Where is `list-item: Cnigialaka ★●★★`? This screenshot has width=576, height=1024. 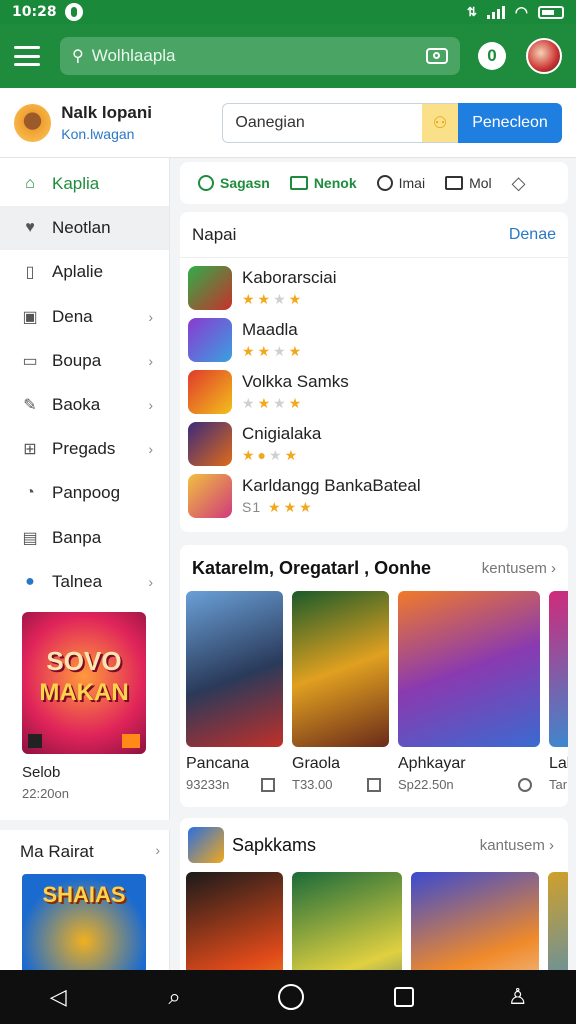
list-item: Cnigialaka ★●★★ is located at coordinates (374, 444).